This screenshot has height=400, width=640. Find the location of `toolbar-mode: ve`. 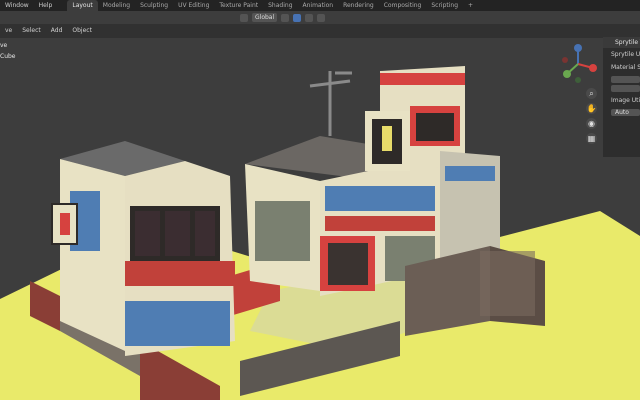

toolbar-mode: ve is located at coordinates (8, 31).